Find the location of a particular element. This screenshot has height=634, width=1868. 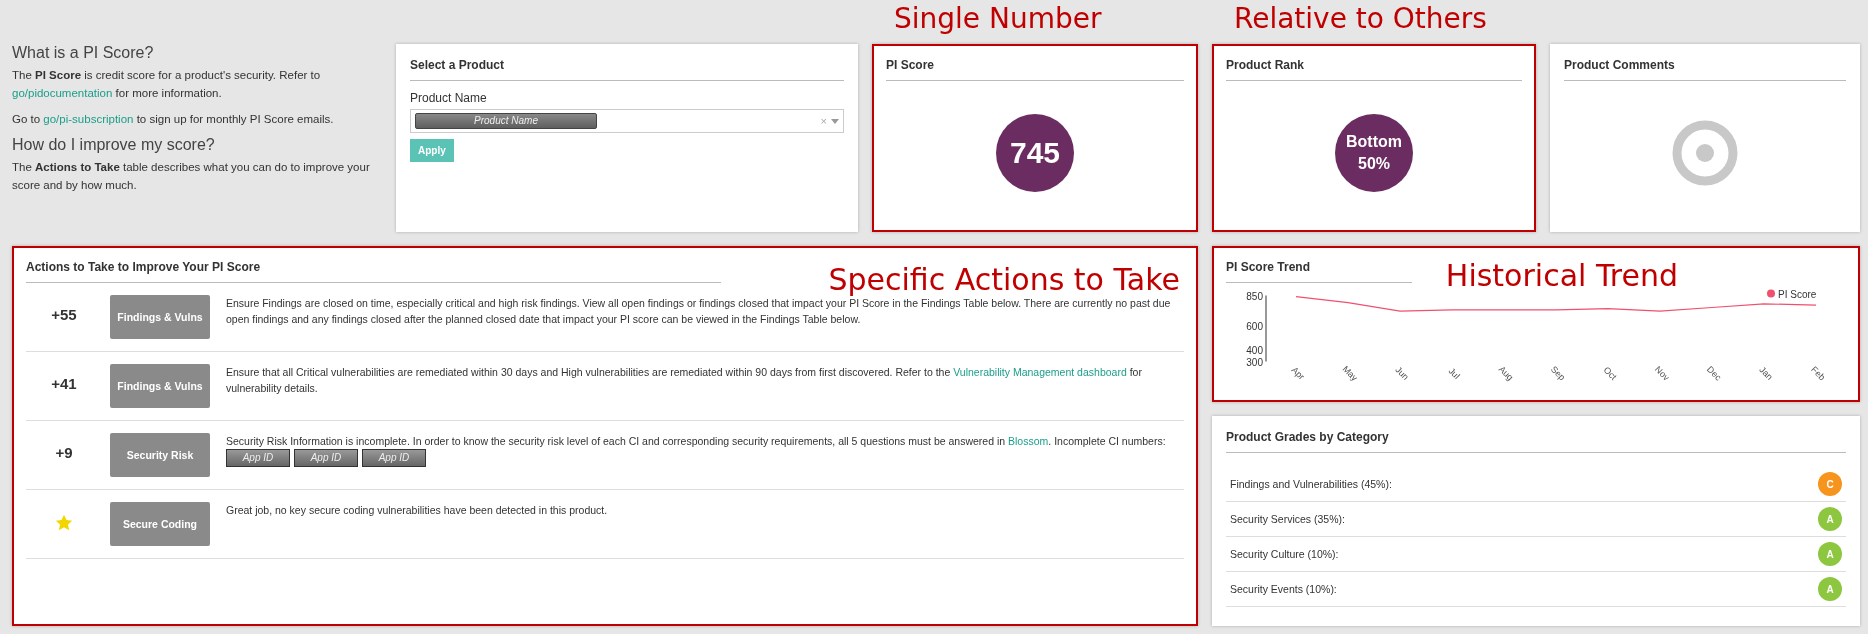

product-select: Product Name × is located at coordinates (627, 121).